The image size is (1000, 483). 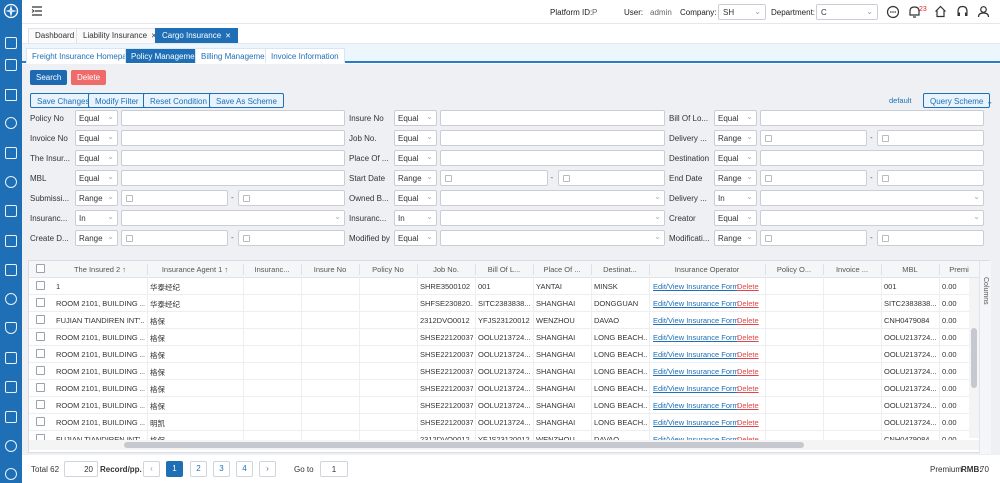 I want to click on app-logo-icon, so click(x=11, y=11).